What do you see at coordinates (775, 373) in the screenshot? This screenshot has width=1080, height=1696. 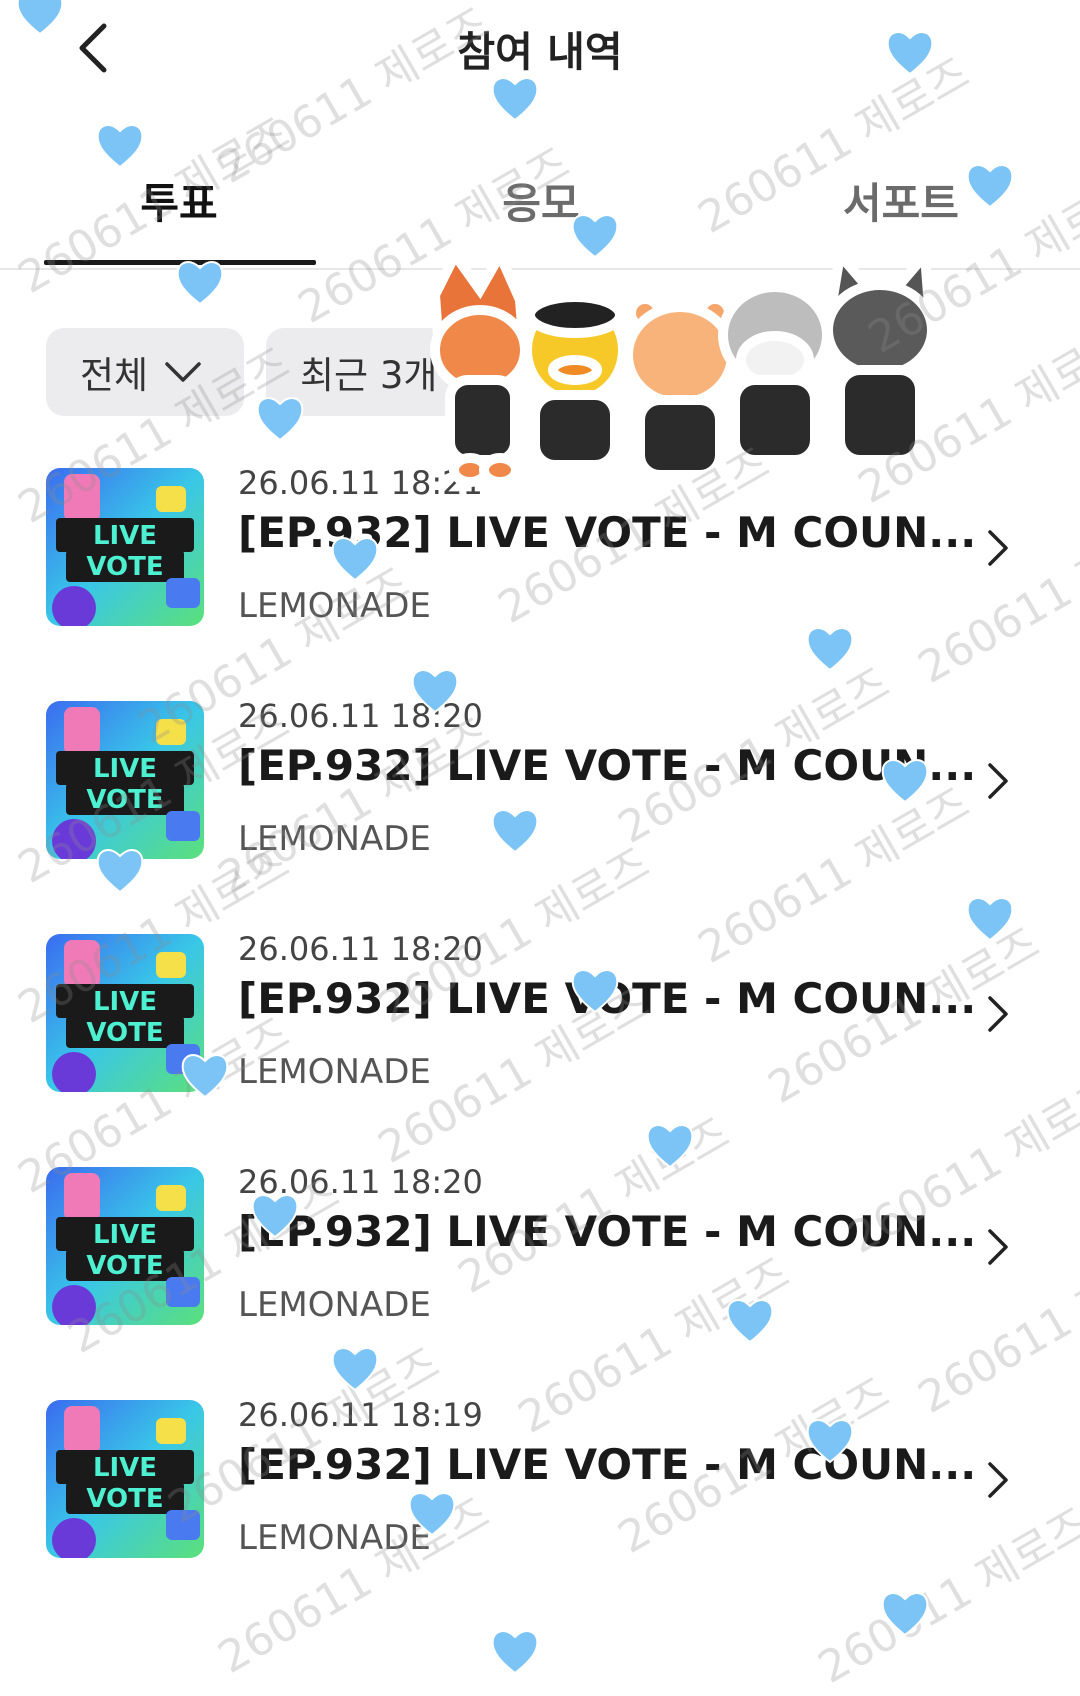 I see `puppy-character-icon` at bounding box center [775, 373].